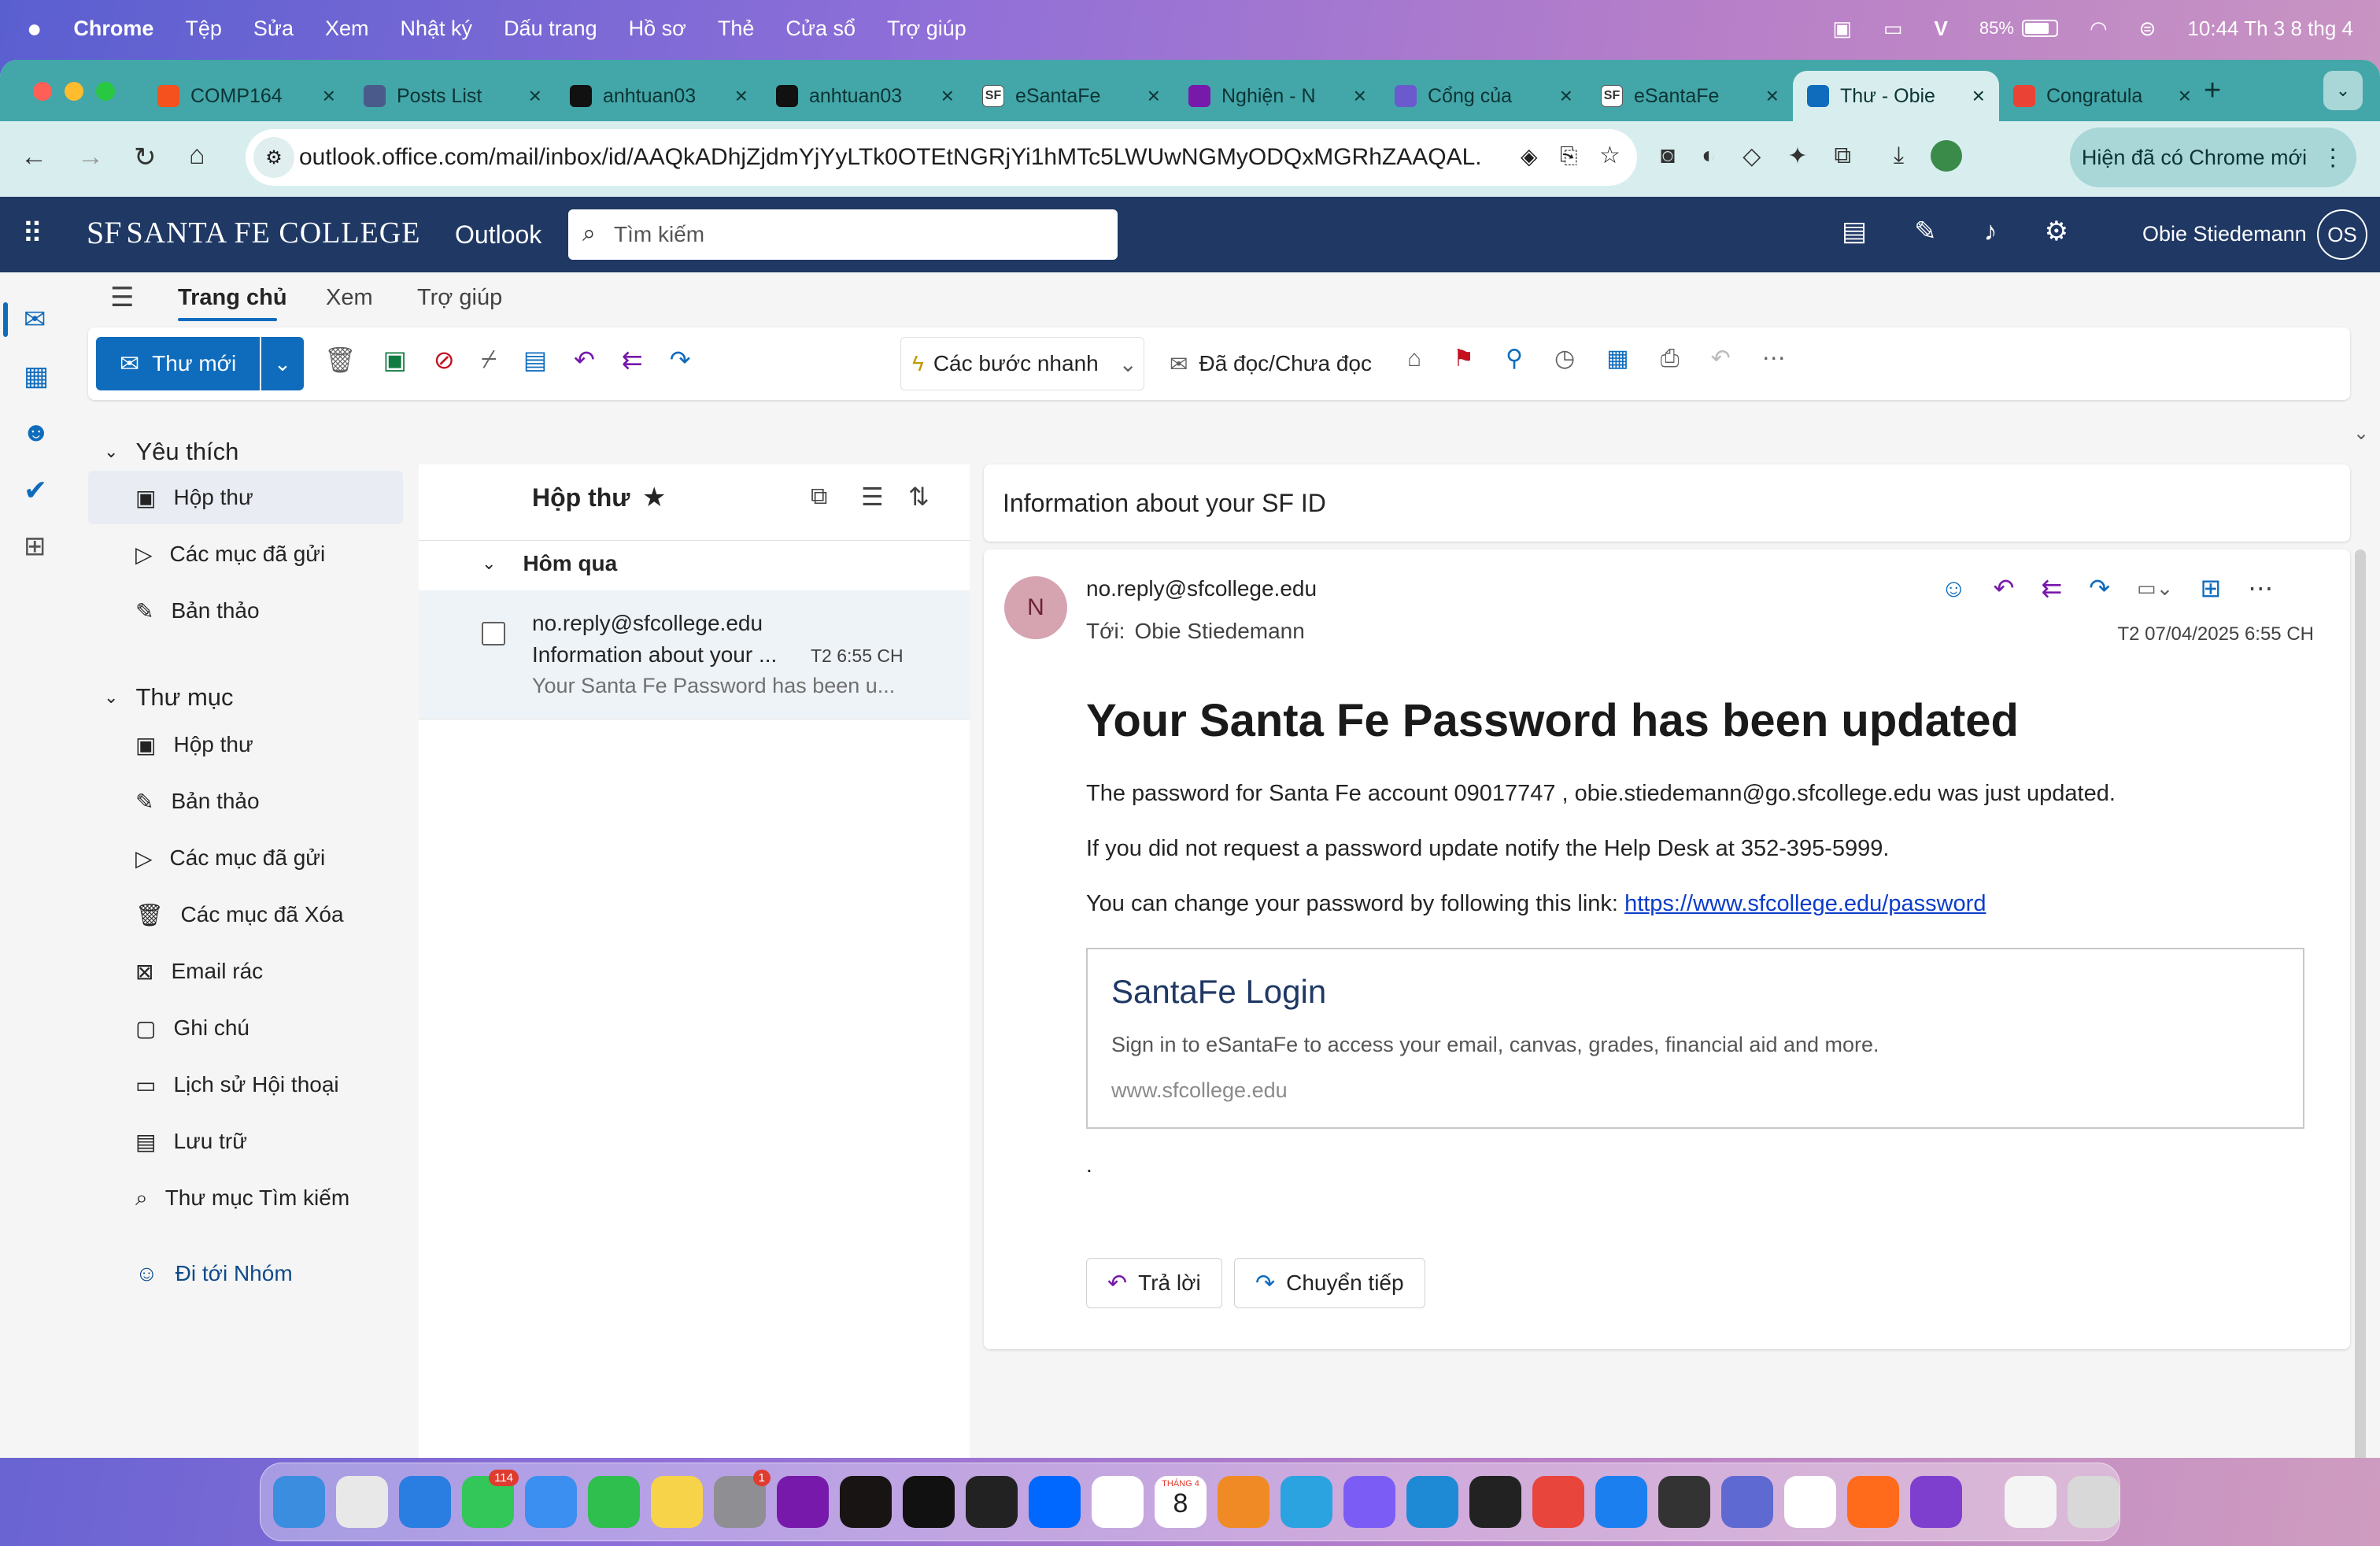 The width and height of the screenshot is (2380, 1546). What do you see at coordinates (1854, 232) in the screenshot?
I see `word-icon: ▤` at bounding box center [1854, 232].